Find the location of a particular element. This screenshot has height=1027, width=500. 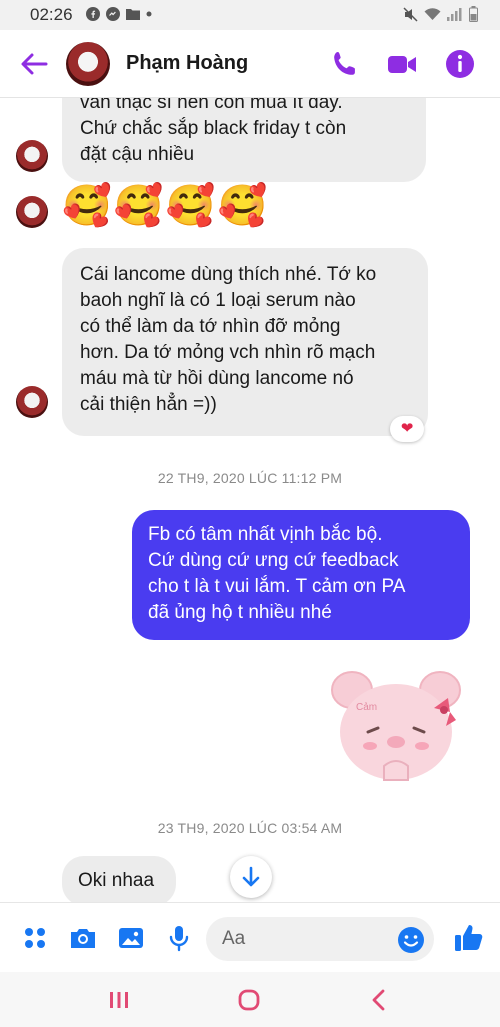

battery-icon is located at coordinates (473, 14).